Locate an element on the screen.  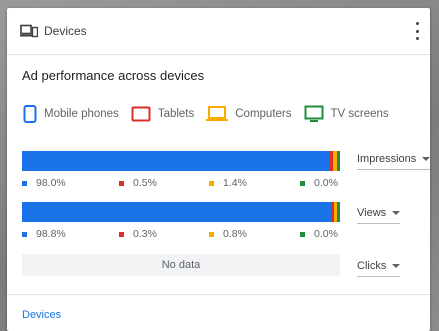
share-label-mobile-phones: 98.0% is located at coordinates (44, 183).